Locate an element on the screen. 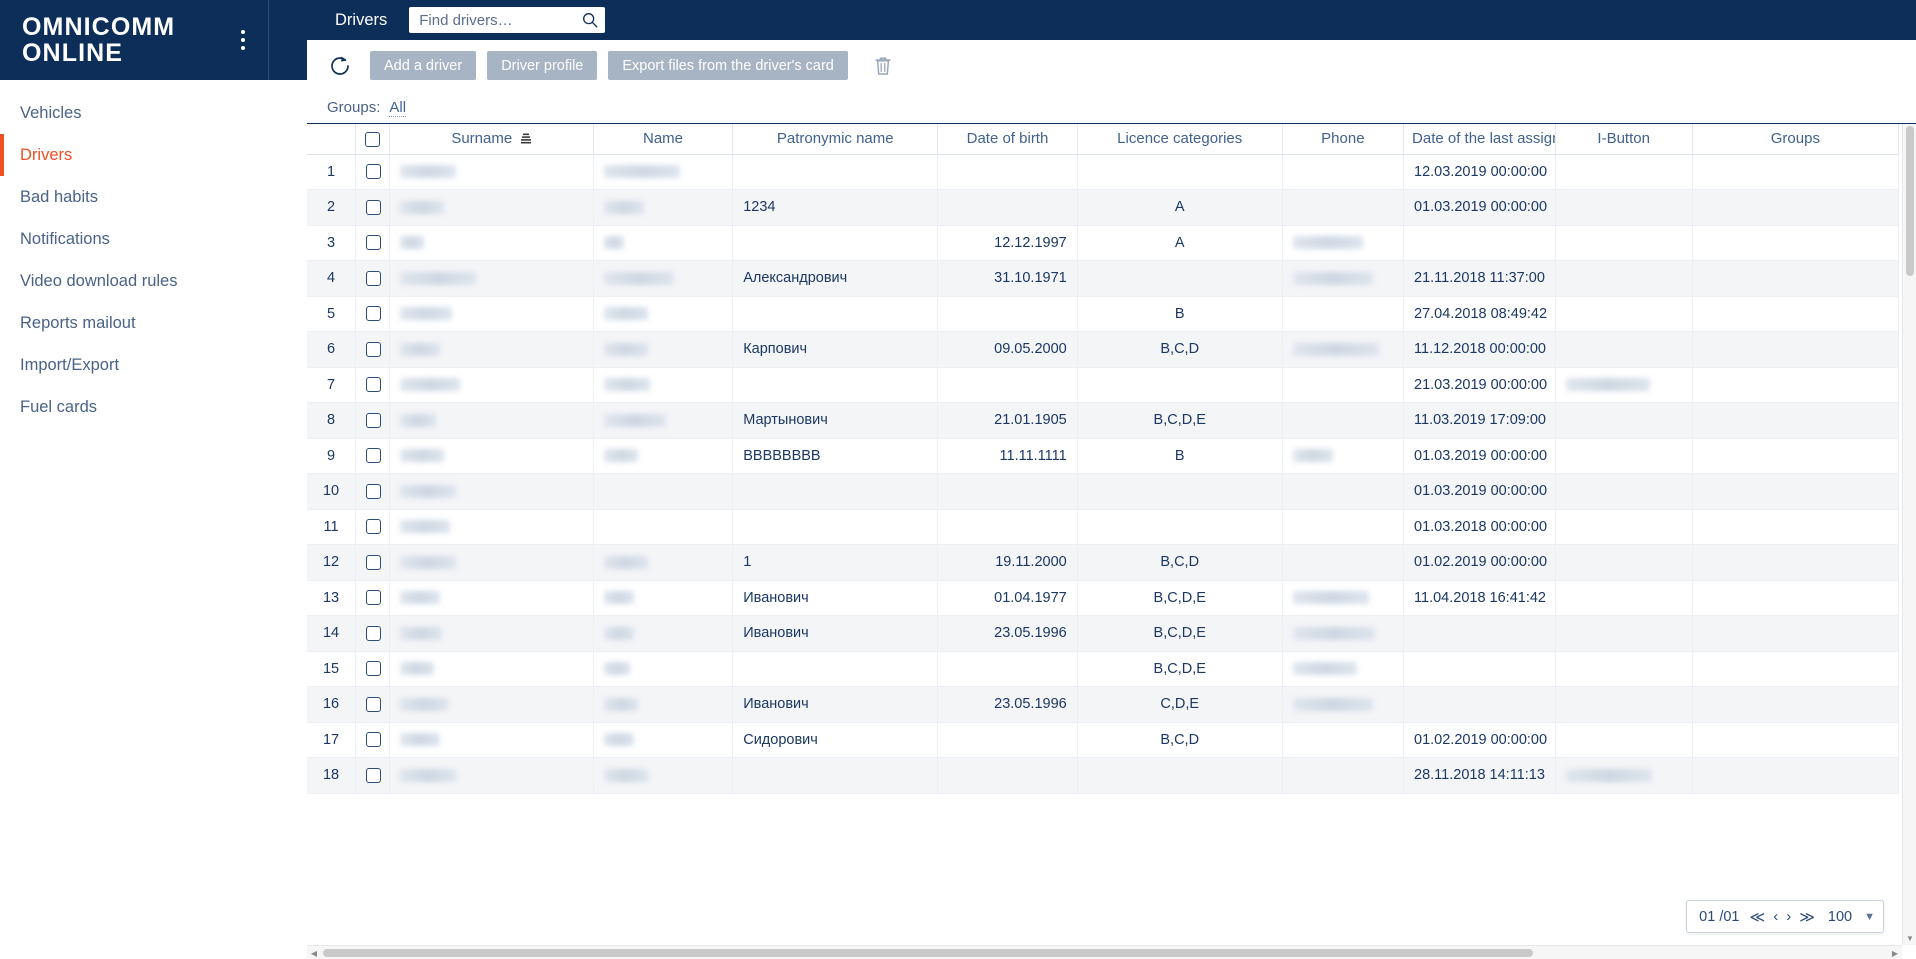 This screenshot has width=1916, height=959. search-input is located at coordinates (507, 20).